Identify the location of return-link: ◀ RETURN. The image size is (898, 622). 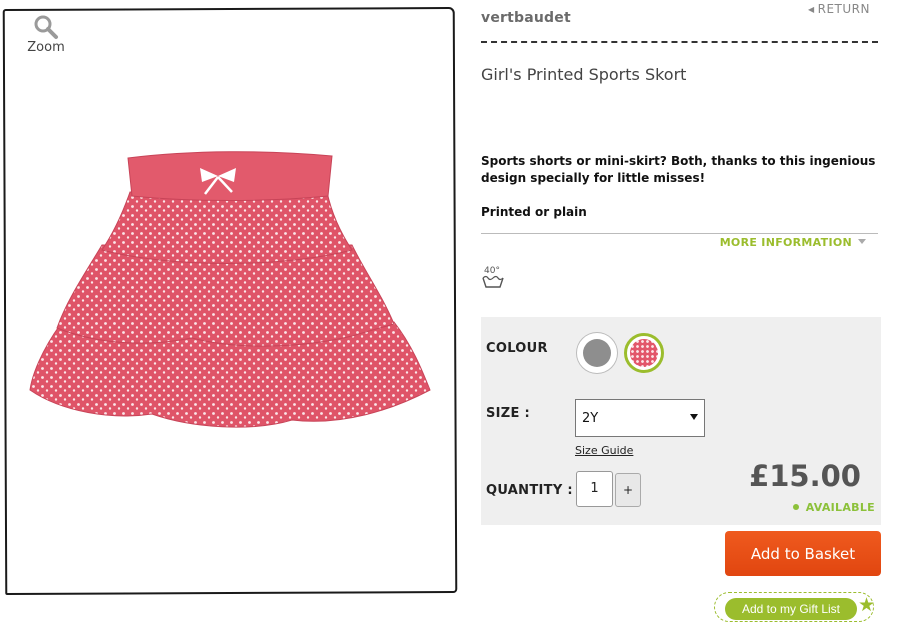
(839, 9).